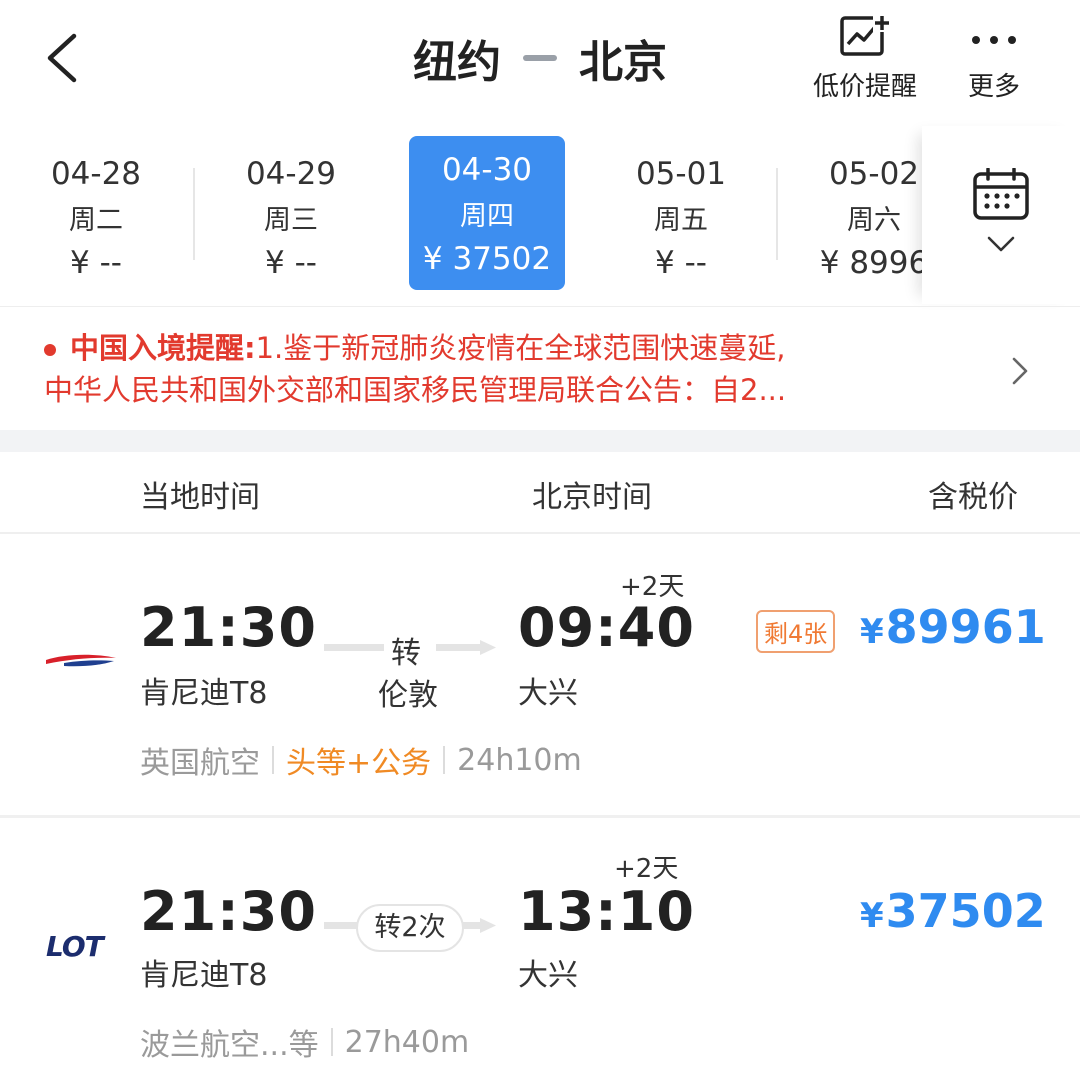 Image resolution: width=1080 pixels, height=1074 pixels. I want to click on flight-meta: 英国航空 头等+公务 24h10m, so click(361, 760).